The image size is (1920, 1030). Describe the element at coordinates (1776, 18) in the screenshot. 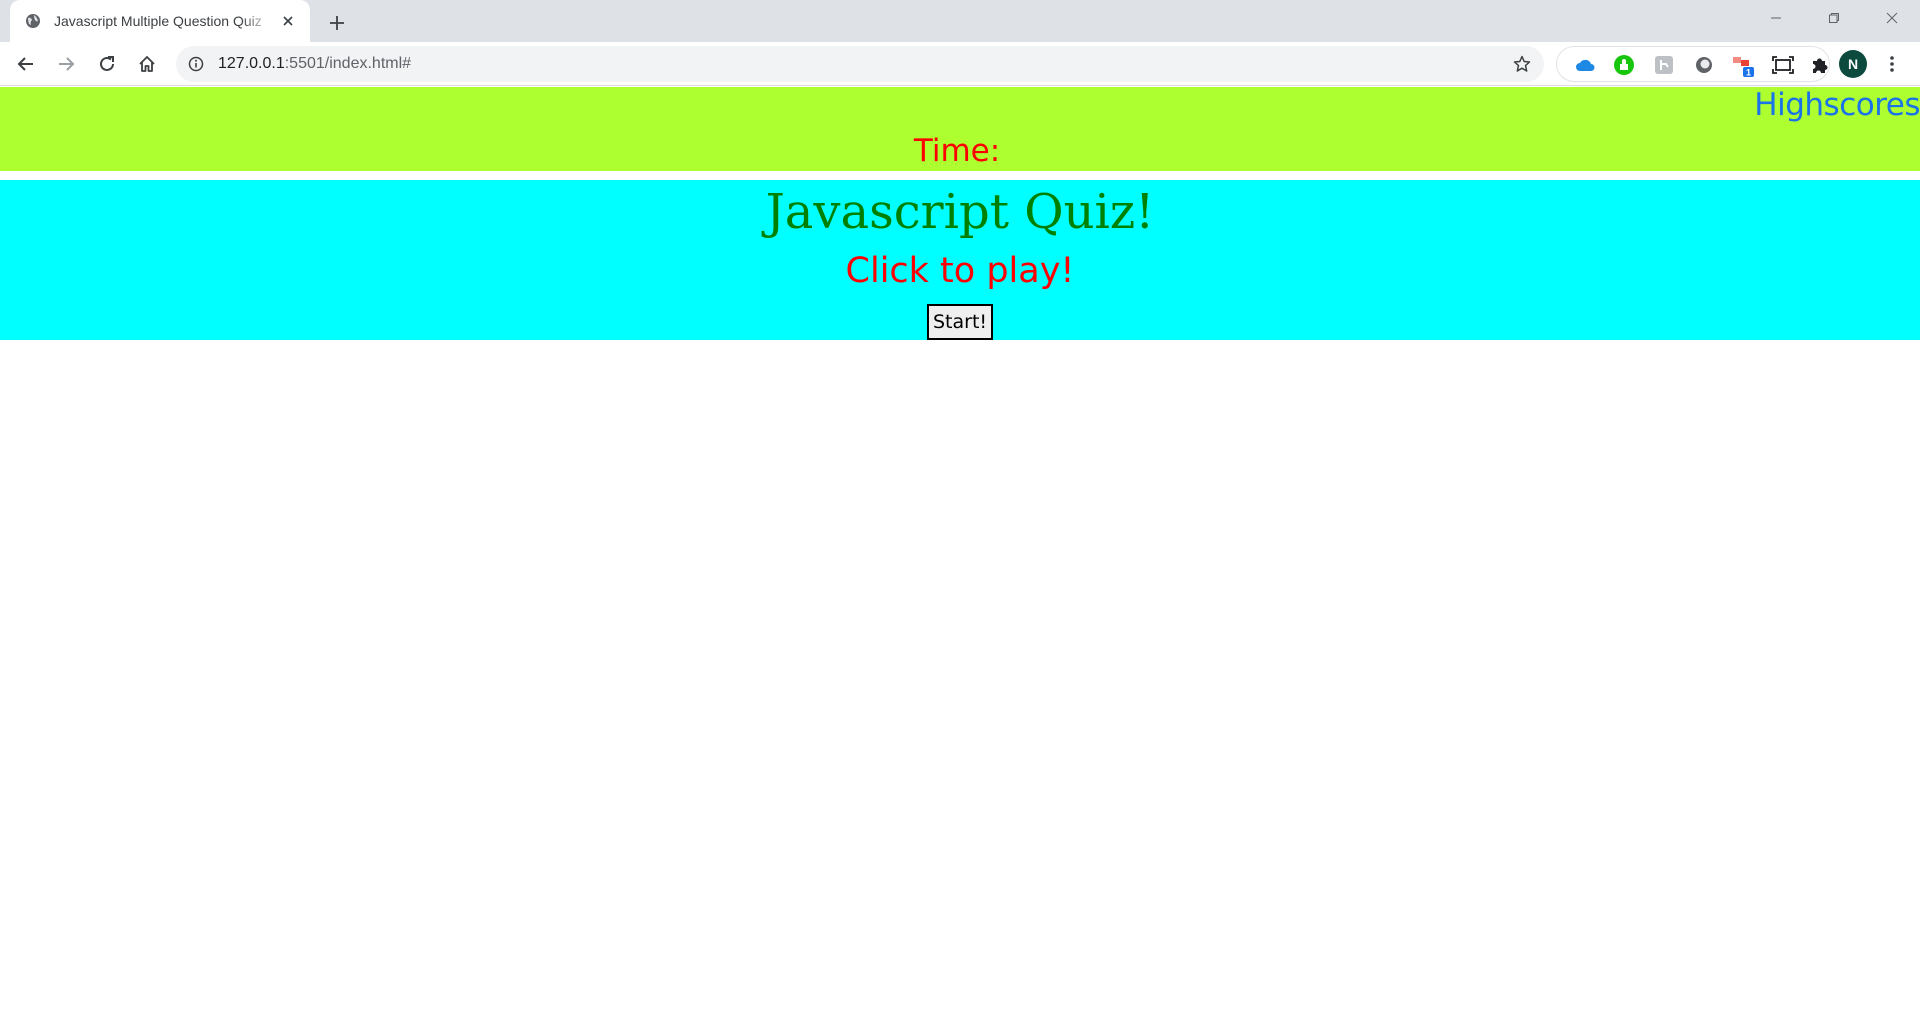

I see `minimize-icon` at that location.